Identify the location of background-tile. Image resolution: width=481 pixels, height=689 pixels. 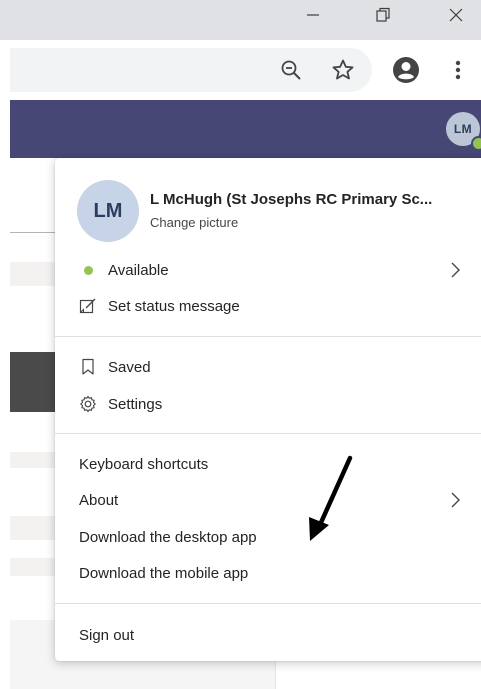
(32, 382).